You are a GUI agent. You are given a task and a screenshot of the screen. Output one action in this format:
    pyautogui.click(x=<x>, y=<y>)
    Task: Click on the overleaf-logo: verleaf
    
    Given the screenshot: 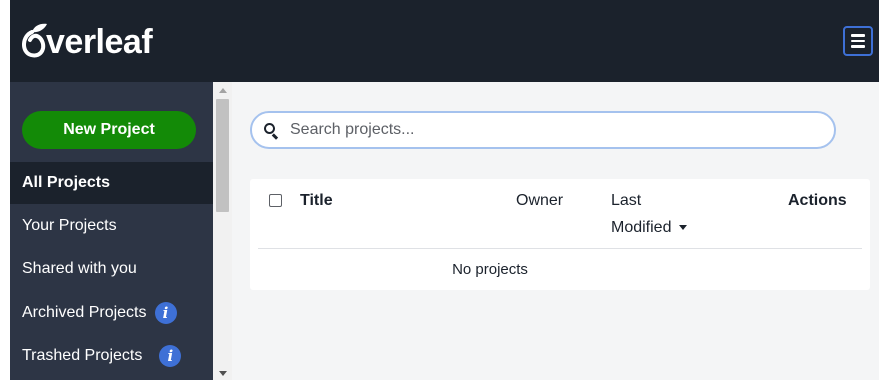 What is the action you would take?
    pyautogui.click(x=85, y=42)
    